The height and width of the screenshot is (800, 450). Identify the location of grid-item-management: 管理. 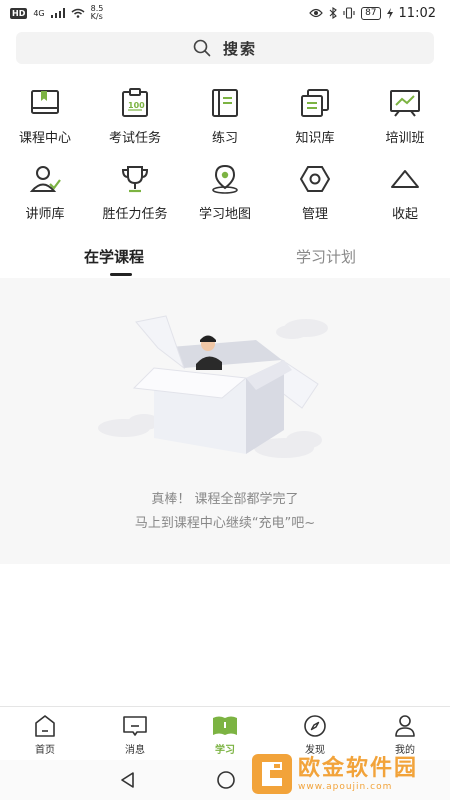
(315, 194).